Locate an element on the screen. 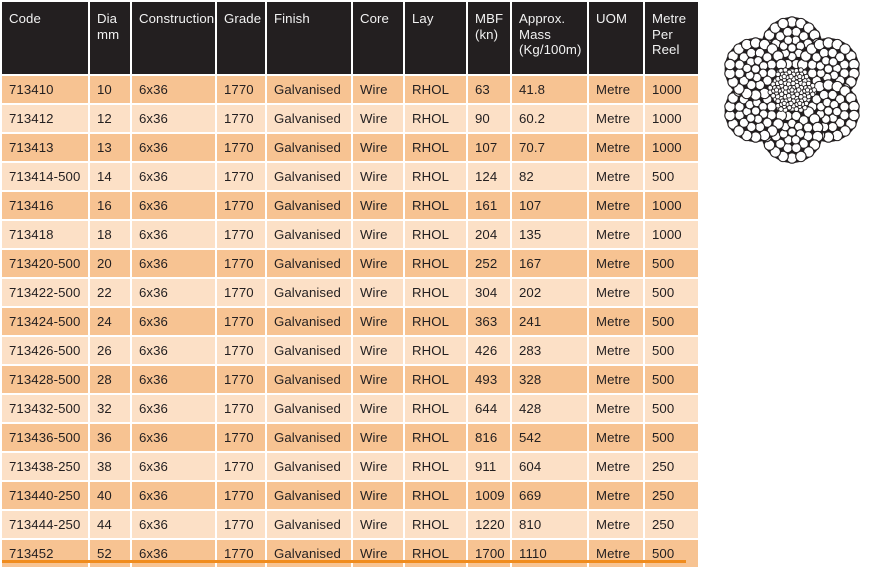 The height and width of the screenshot is (569, 880). column-header-line: mm is located at coordinates (108, 34).